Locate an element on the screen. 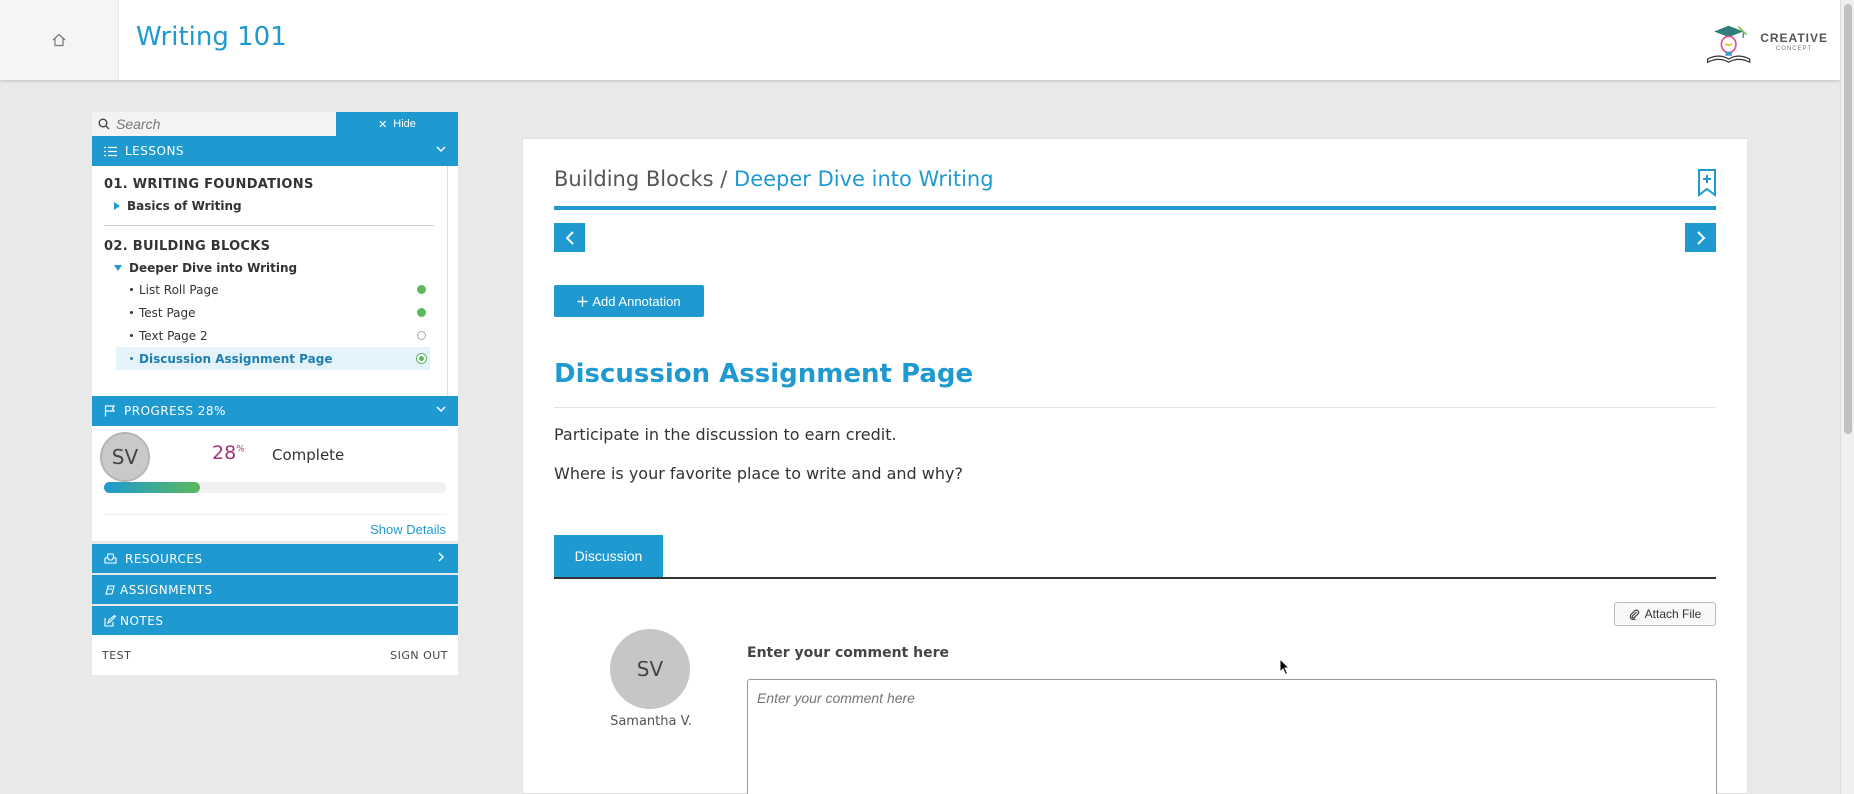  add-annotation-label: Add Annotation is located at coordinates (636, 301).